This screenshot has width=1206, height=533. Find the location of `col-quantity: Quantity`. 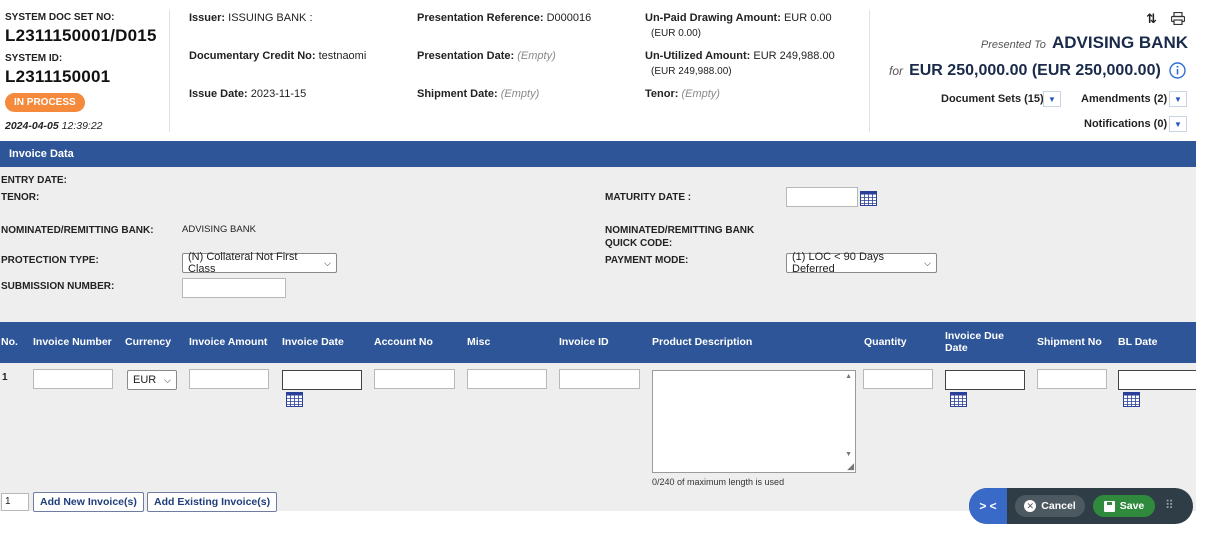

col-quantity: Quantity is located at coordinates (885, 342).